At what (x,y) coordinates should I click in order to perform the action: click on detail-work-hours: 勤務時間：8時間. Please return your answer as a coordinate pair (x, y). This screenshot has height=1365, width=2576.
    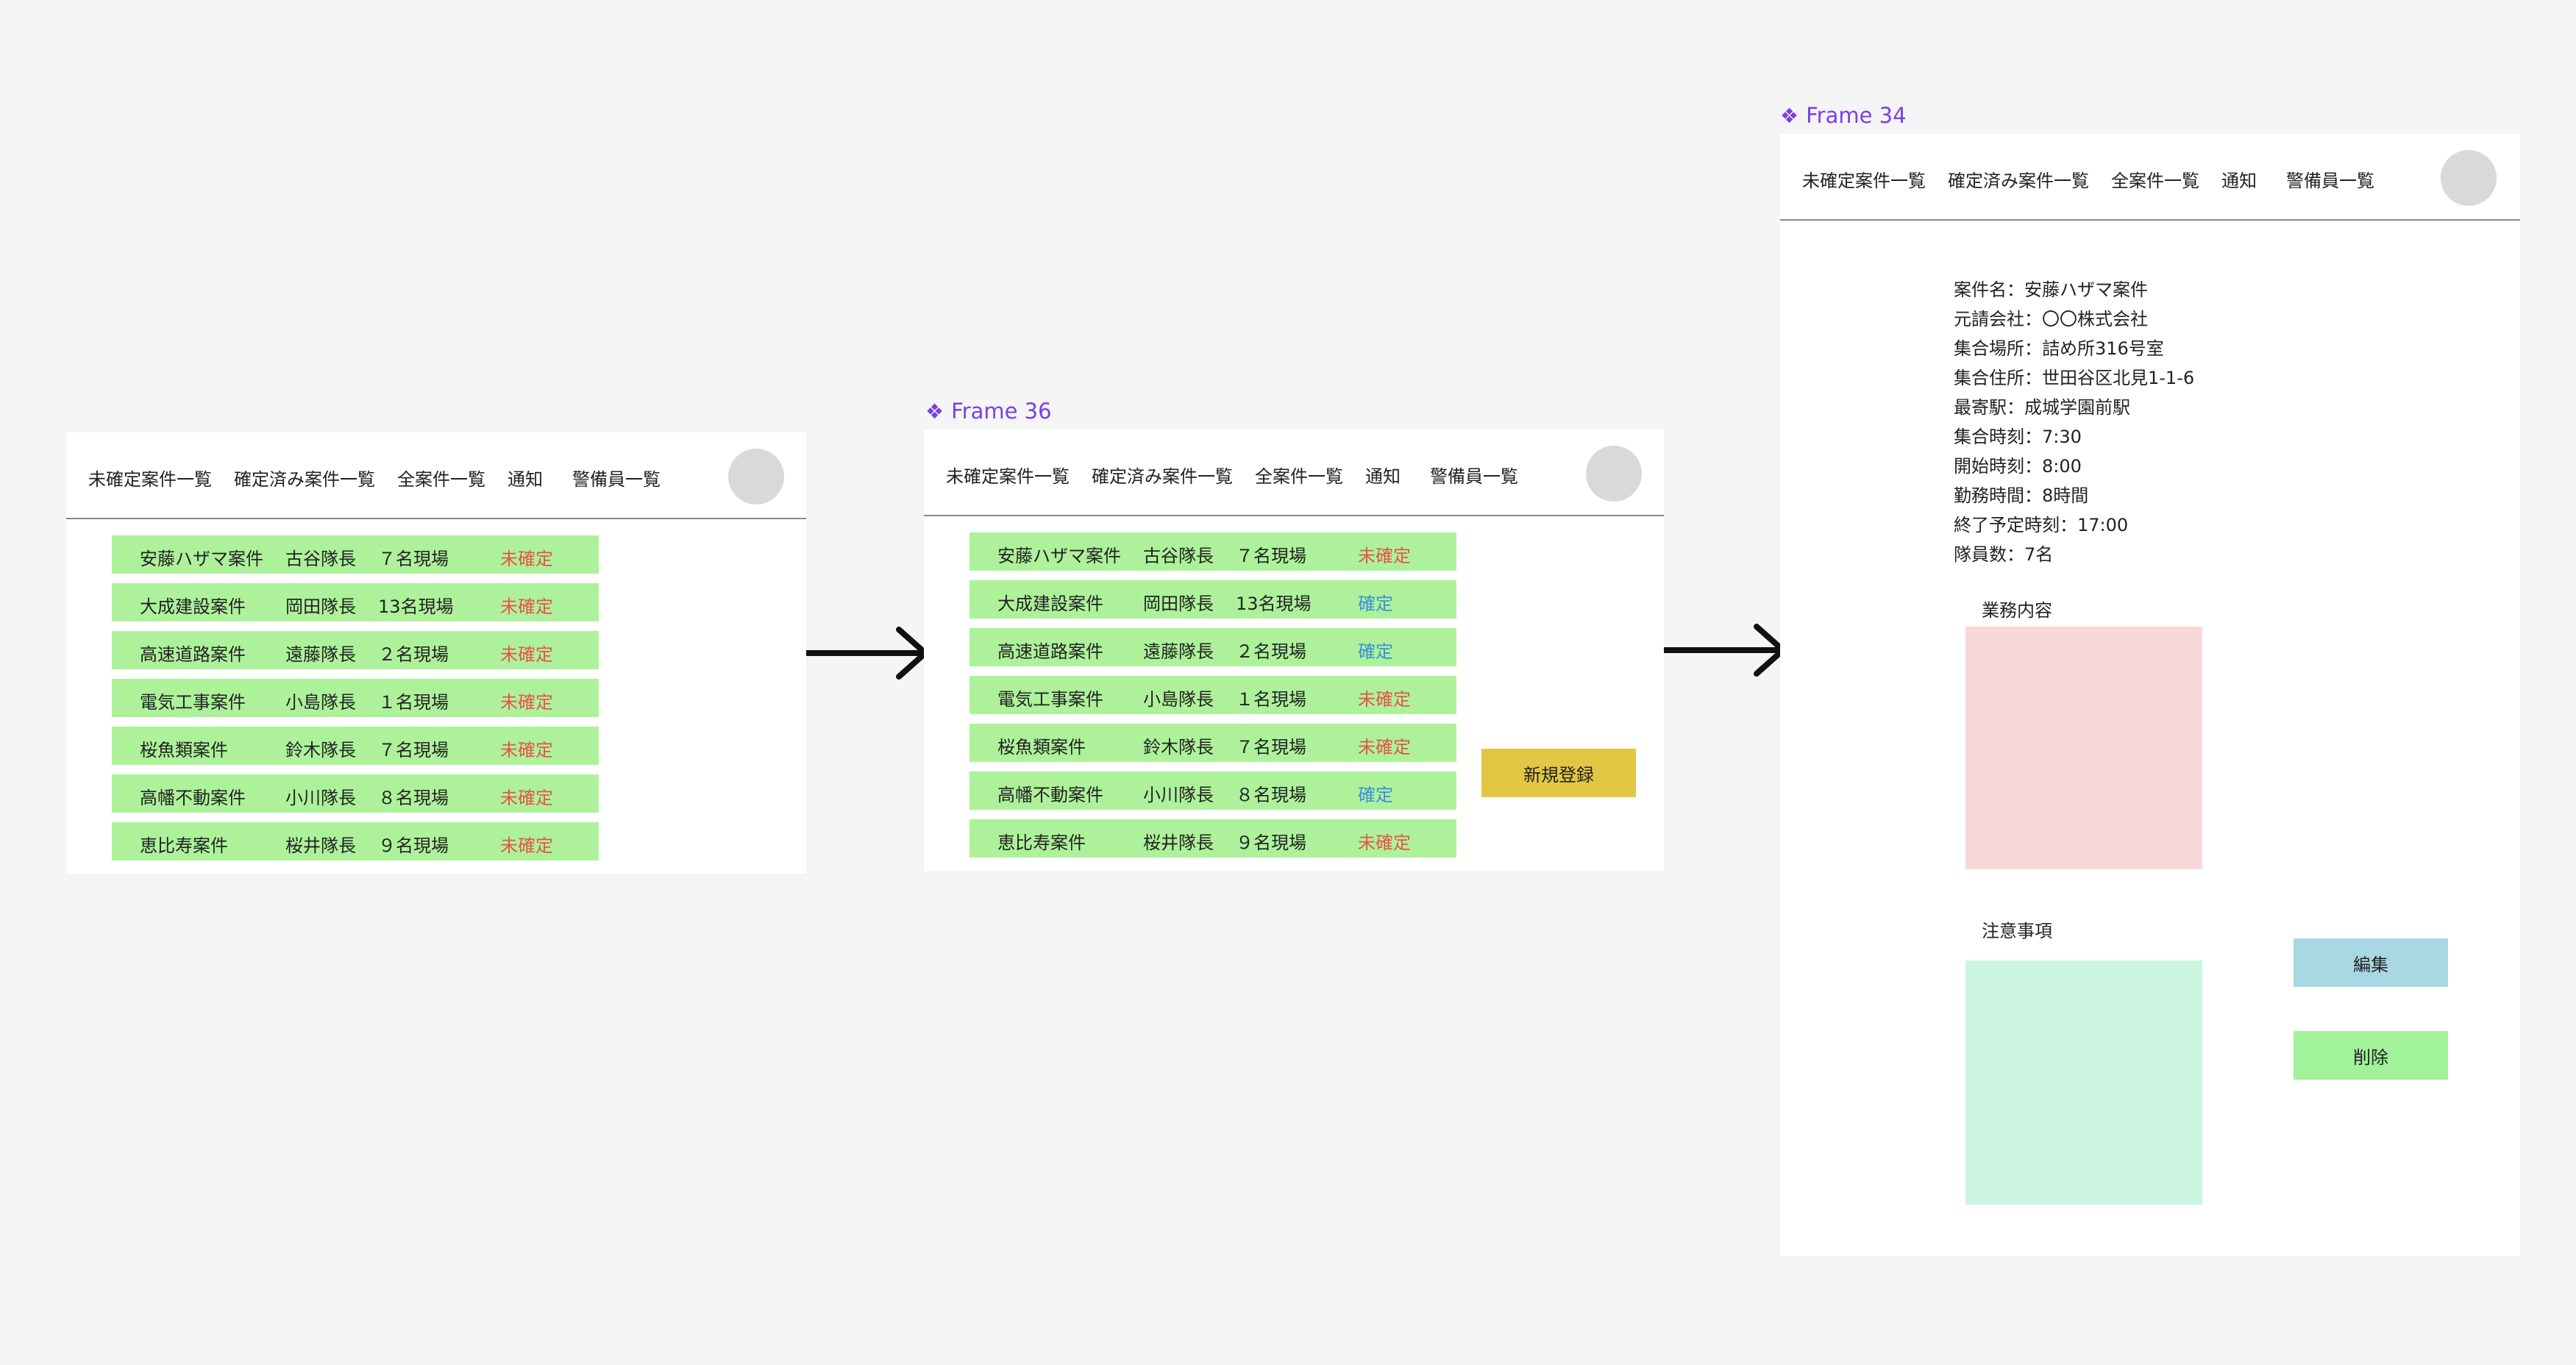
    Looking at the image, I should click on (2021, 495).